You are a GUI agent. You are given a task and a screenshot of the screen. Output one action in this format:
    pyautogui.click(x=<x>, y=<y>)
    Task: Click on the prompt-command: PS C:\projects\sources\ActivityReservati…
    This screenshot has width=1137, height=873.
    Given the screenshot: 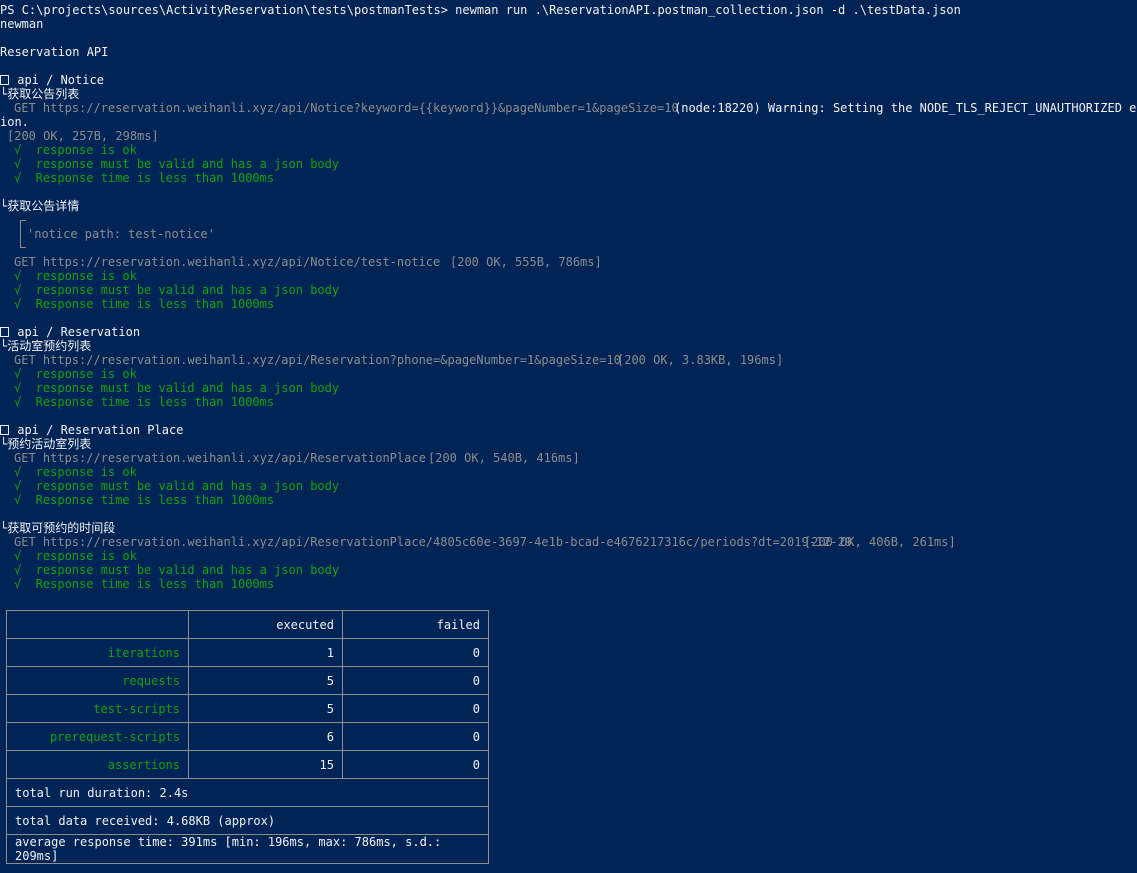 What is the action you would take?
    pyautogui.click(x=480, y=10)
    